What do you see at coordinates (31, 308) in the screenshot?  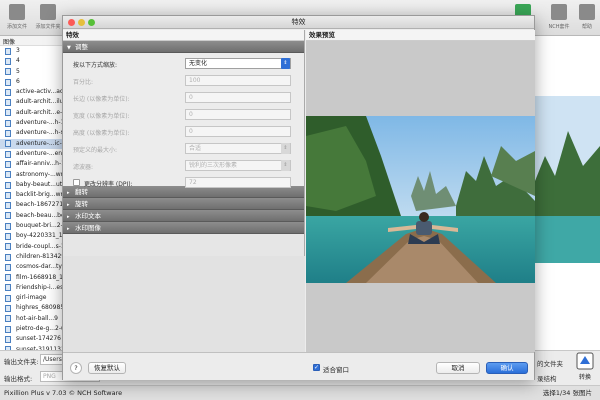 I see `file-list-item: highres_6809857` at bounding box center [31, 308].